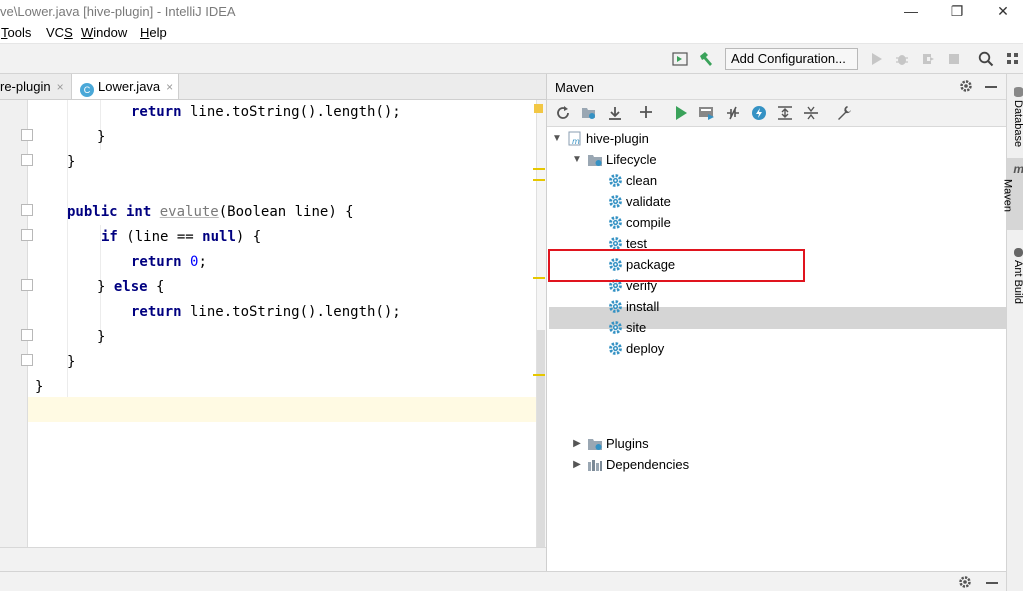 The height and width of the screenshot is (591, 1023). Describe the element at coordinates (986, 59) in the screenshot. I see `search-icon` at that location.